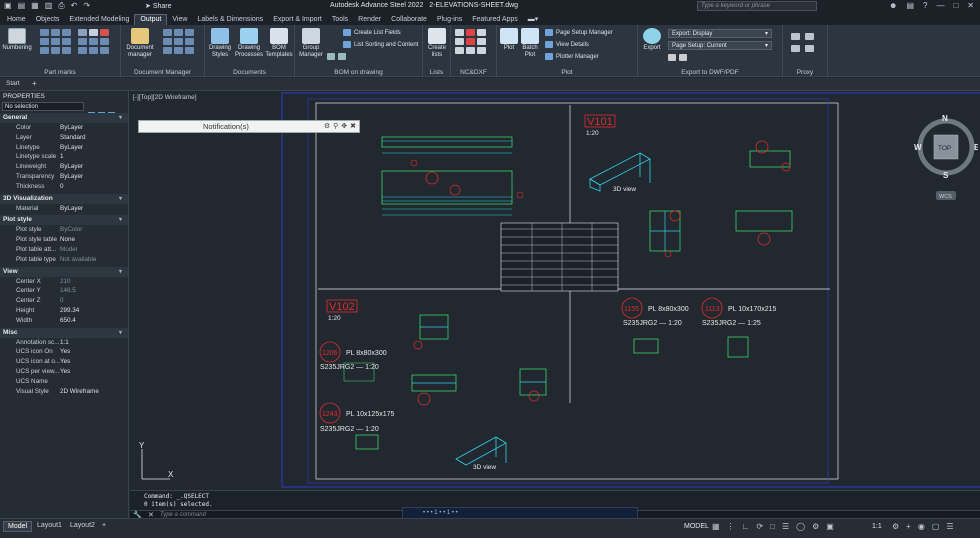 This screenshot has width=980, height=538. Describe the element at coordinates (533, 19) in the screenshot. I see `ribbon-toggle-icon: ▬▾` at that location.